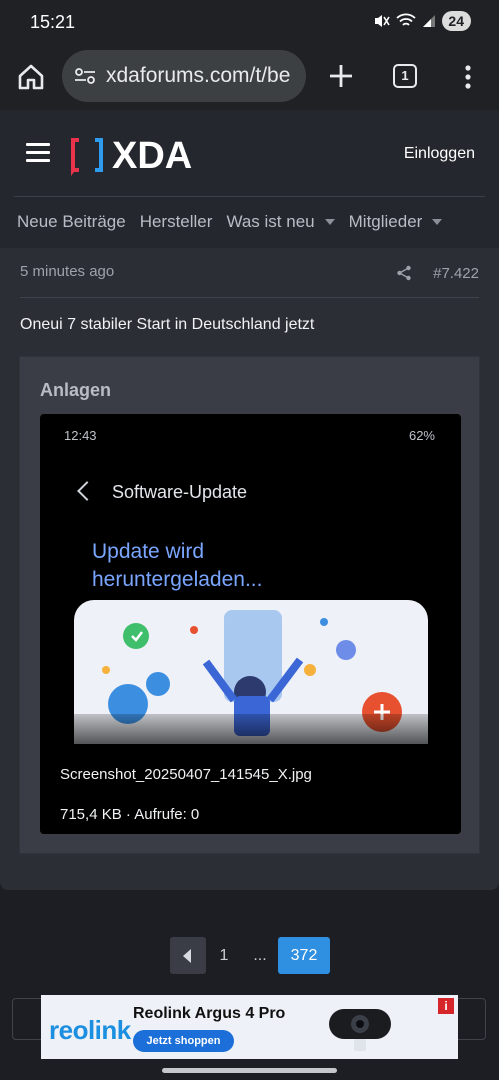 This screenshot has height=1080, width=499. I want to click on nav-label: Neue Beiträge, so click(71, 221).